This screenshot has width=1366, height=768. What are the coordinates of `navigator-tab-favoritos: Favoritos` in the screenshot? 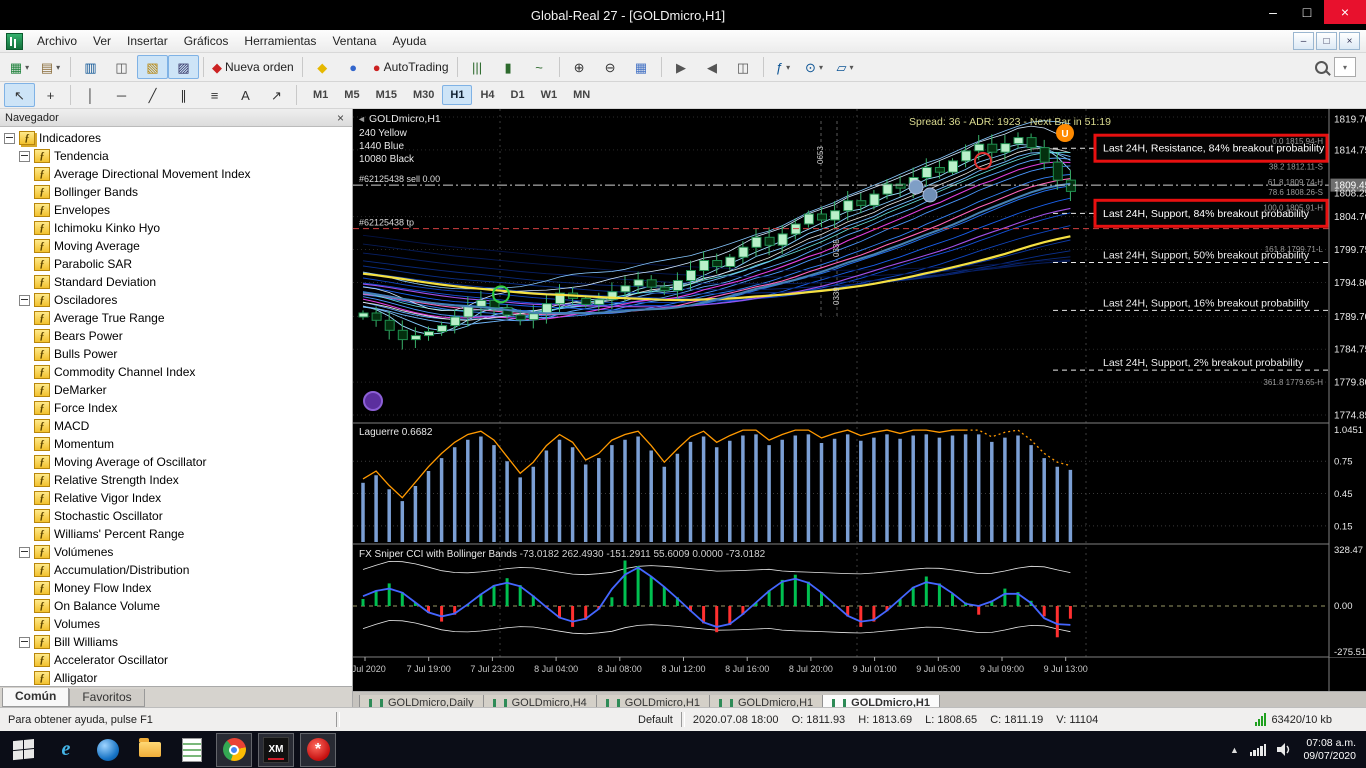 It's located at (107, 698).